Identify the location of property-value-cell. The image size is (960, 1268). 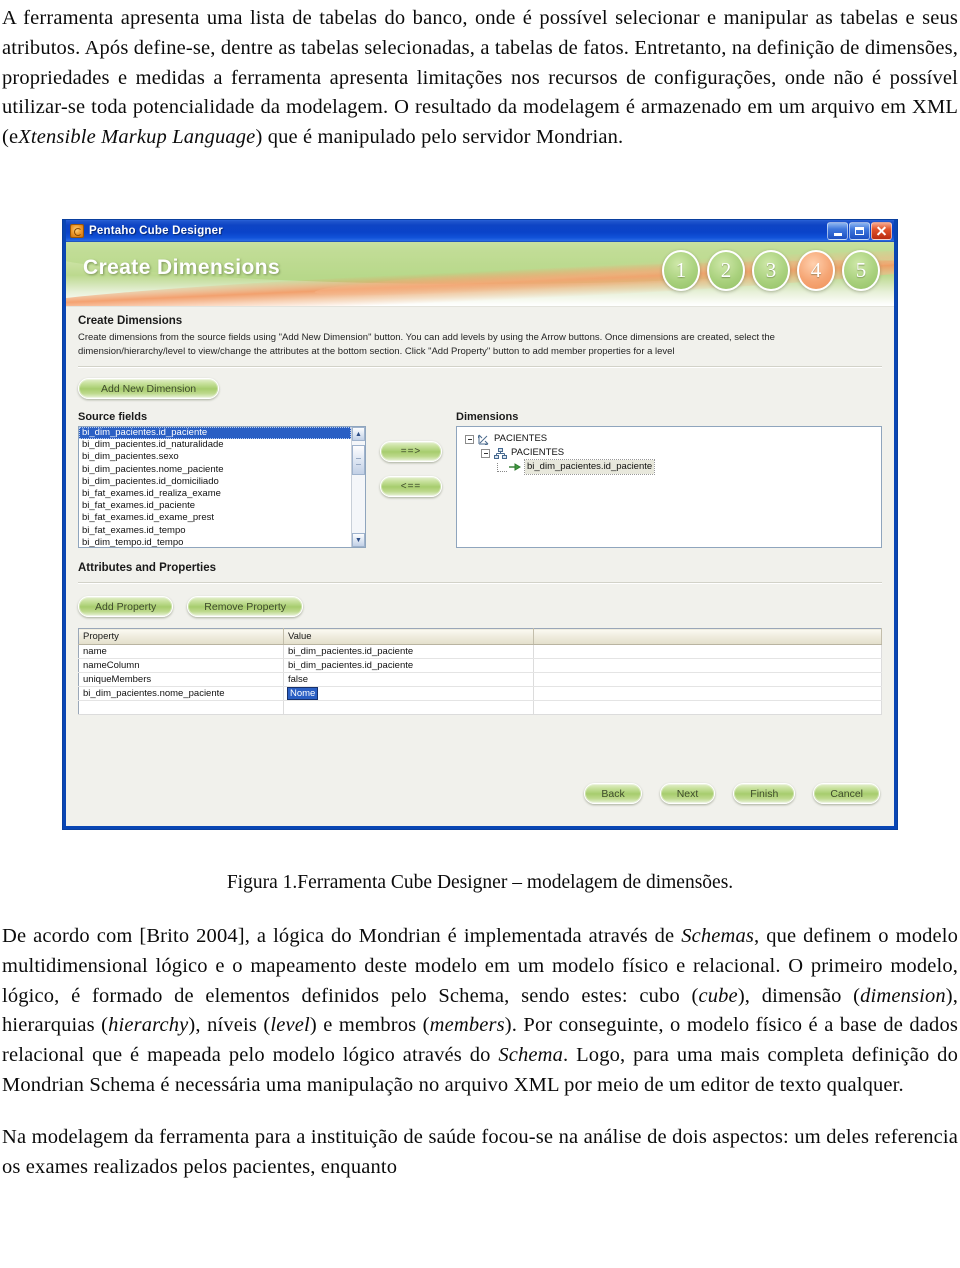
(408, 707).